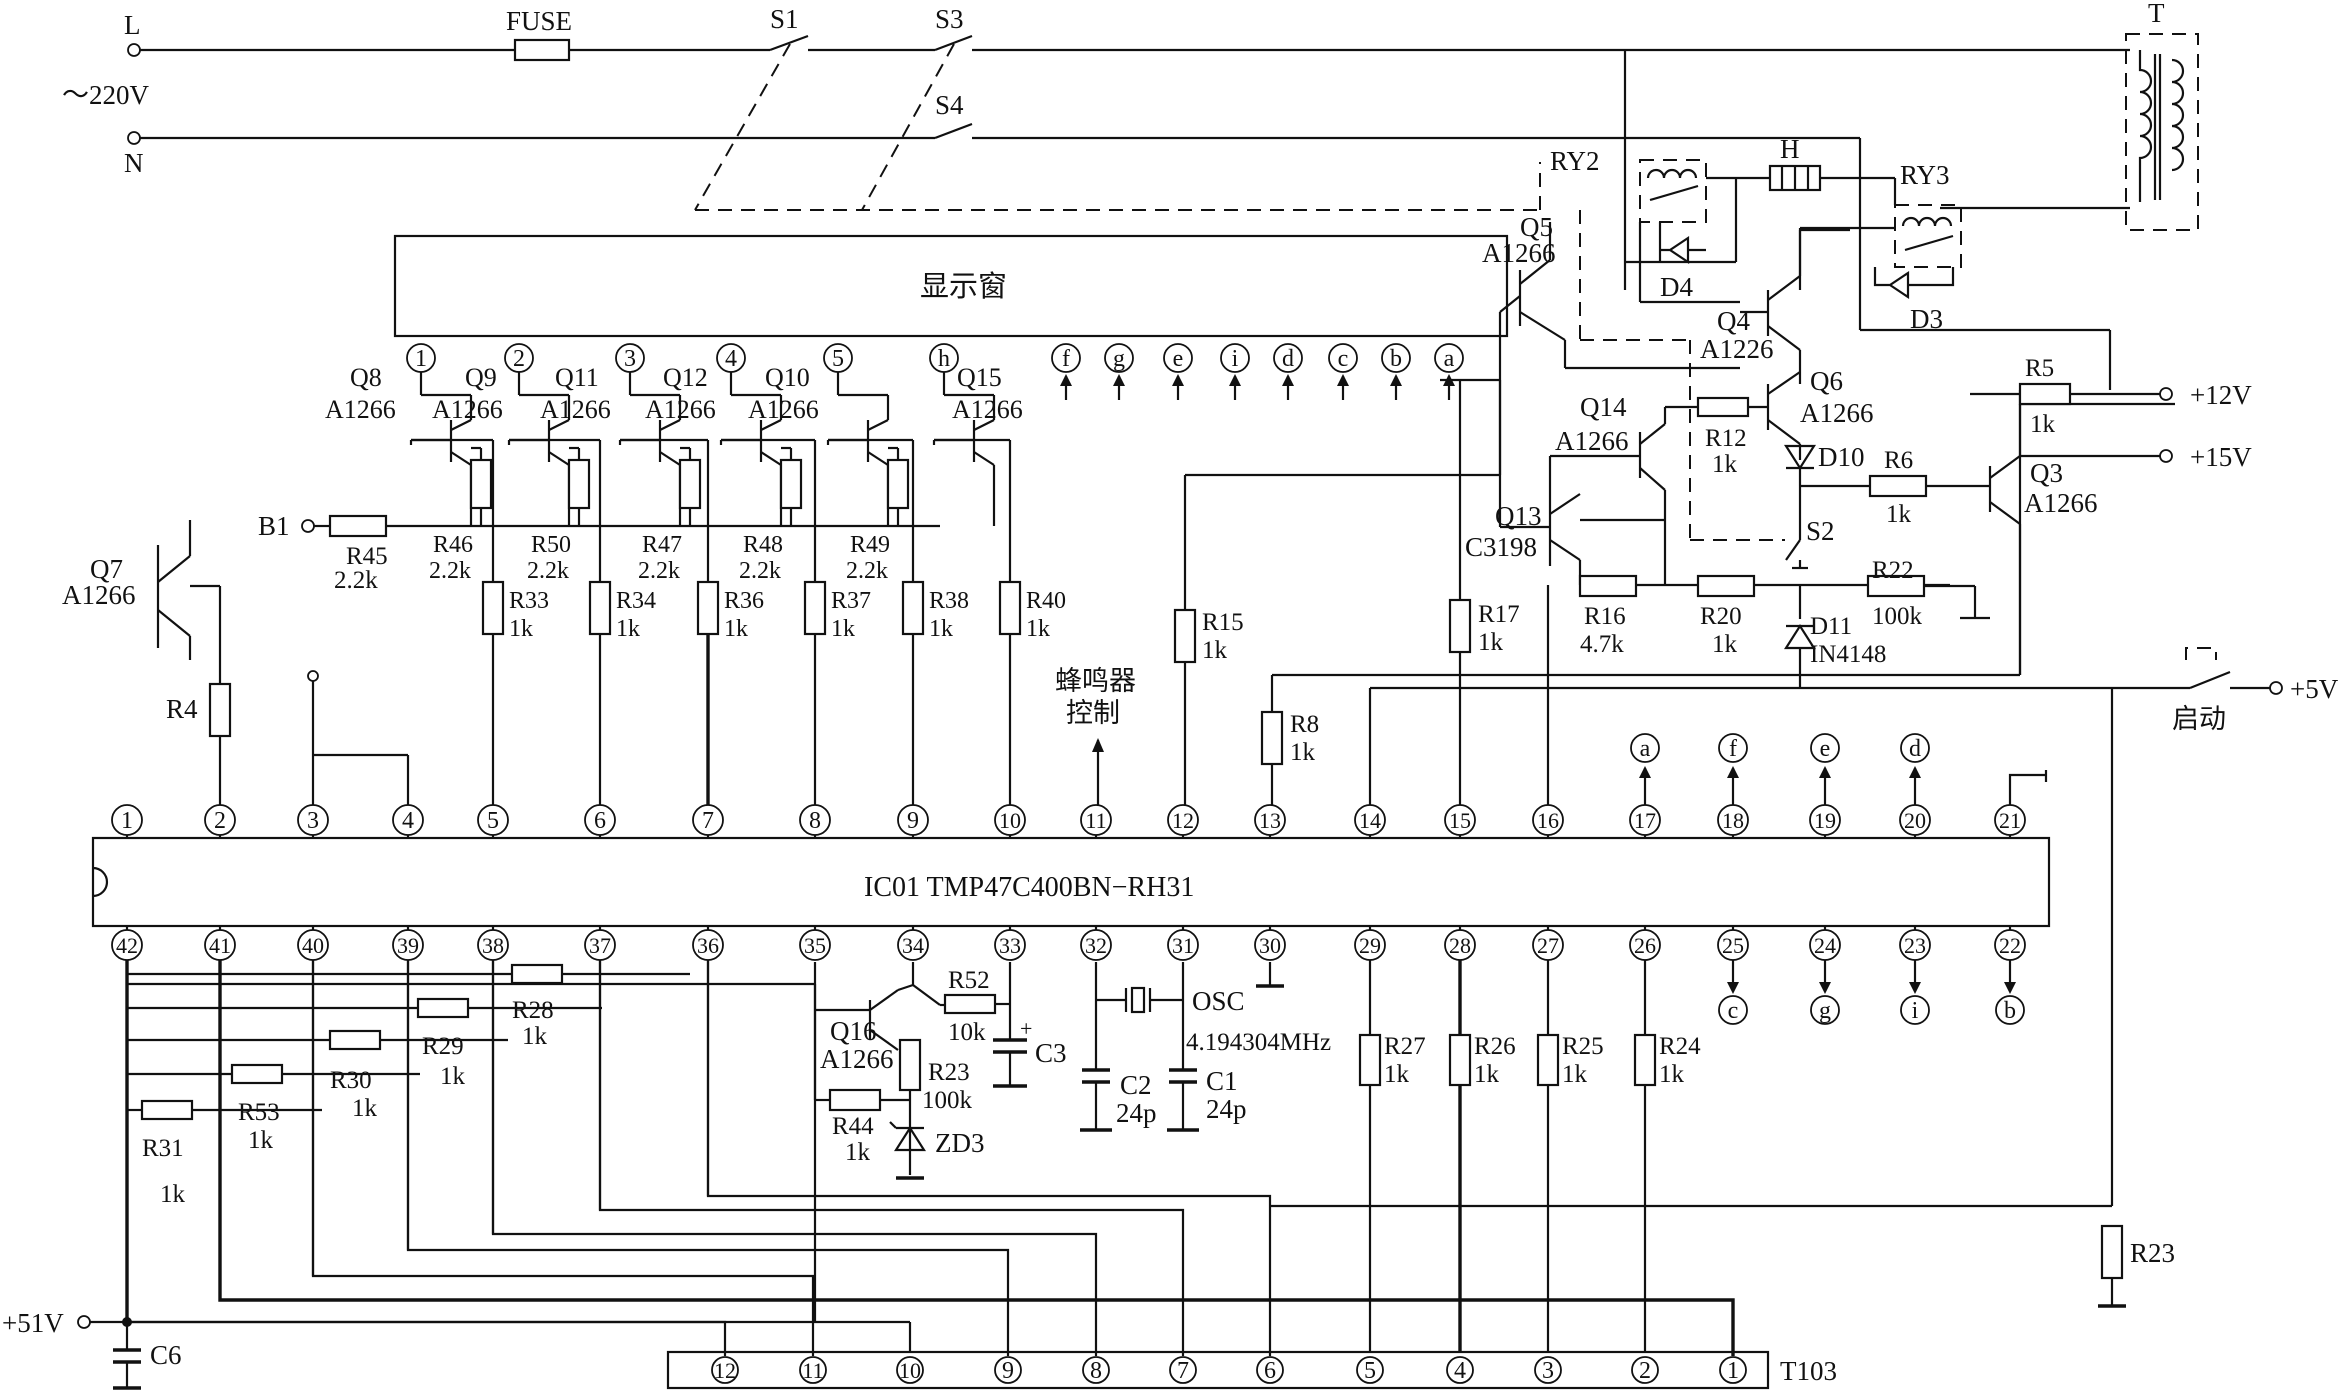  What do you see at coordinates (1251, 1370) in the screenshot?
I see `connector-t103: T103` at bounding box center [1251, 1370].